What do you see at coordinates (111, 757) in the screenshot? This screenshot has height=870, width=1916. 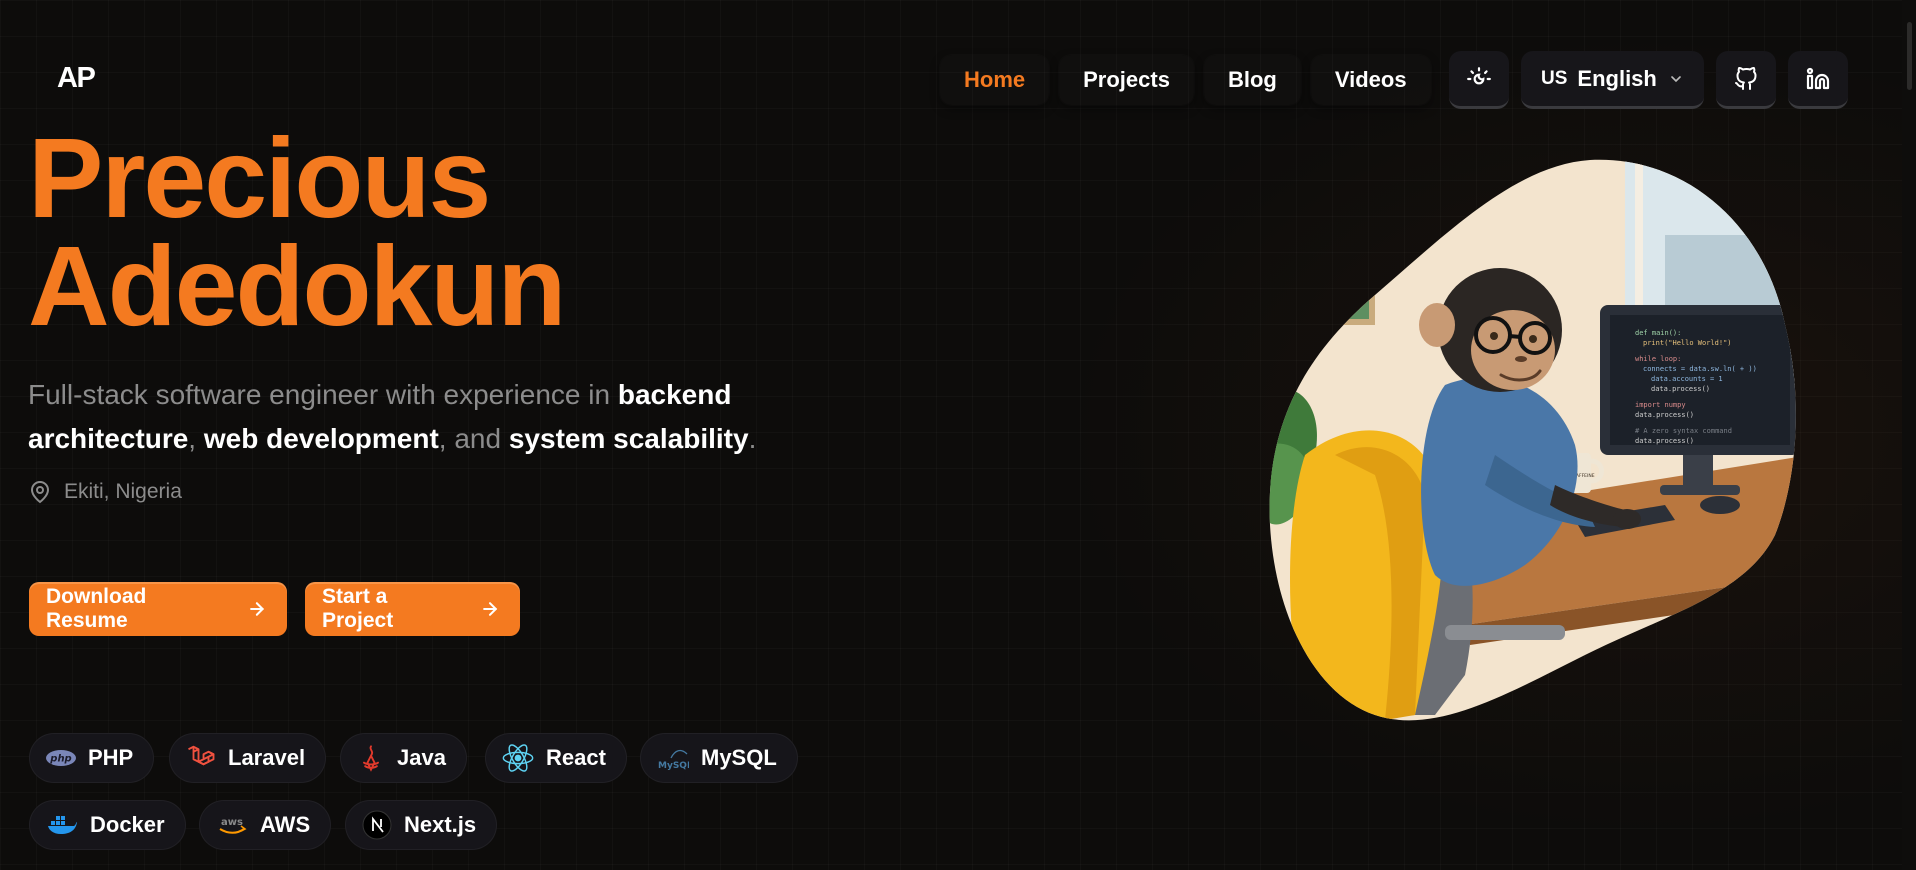 I see `tech-label: PHP` at bounding box center [111, 757].